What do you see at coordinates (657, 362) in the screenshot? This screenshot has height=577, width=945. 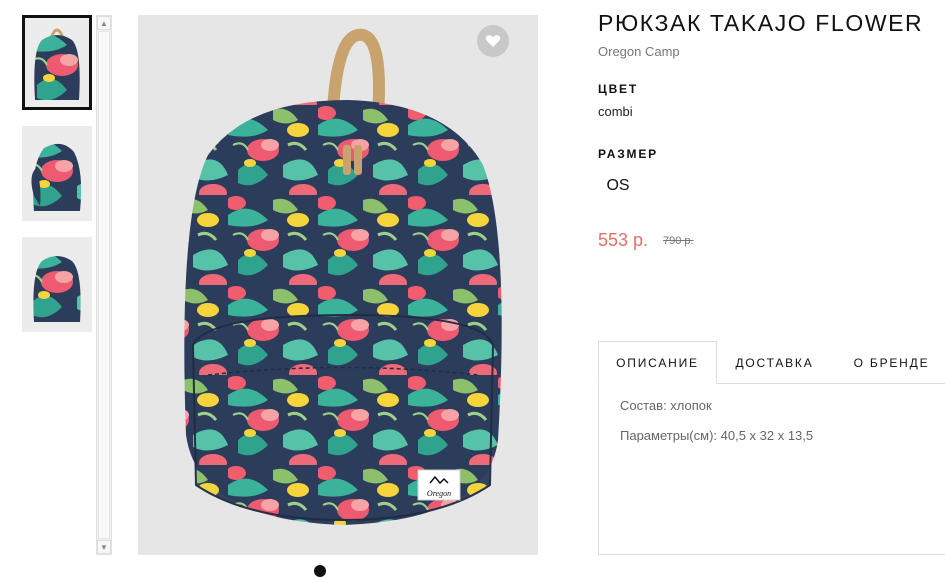 I see `tab-description: ОПИСАНИЕ` at bounding box center [657, 362].